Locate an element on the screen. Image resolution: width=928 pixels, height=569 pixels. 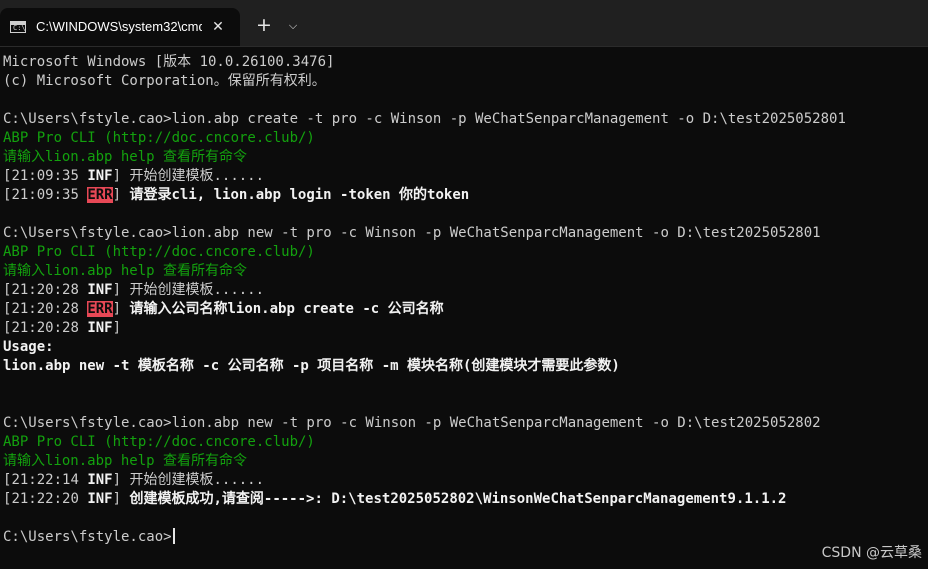
log-timestamp: 21:22:14 is located at coordinates (45, 480).